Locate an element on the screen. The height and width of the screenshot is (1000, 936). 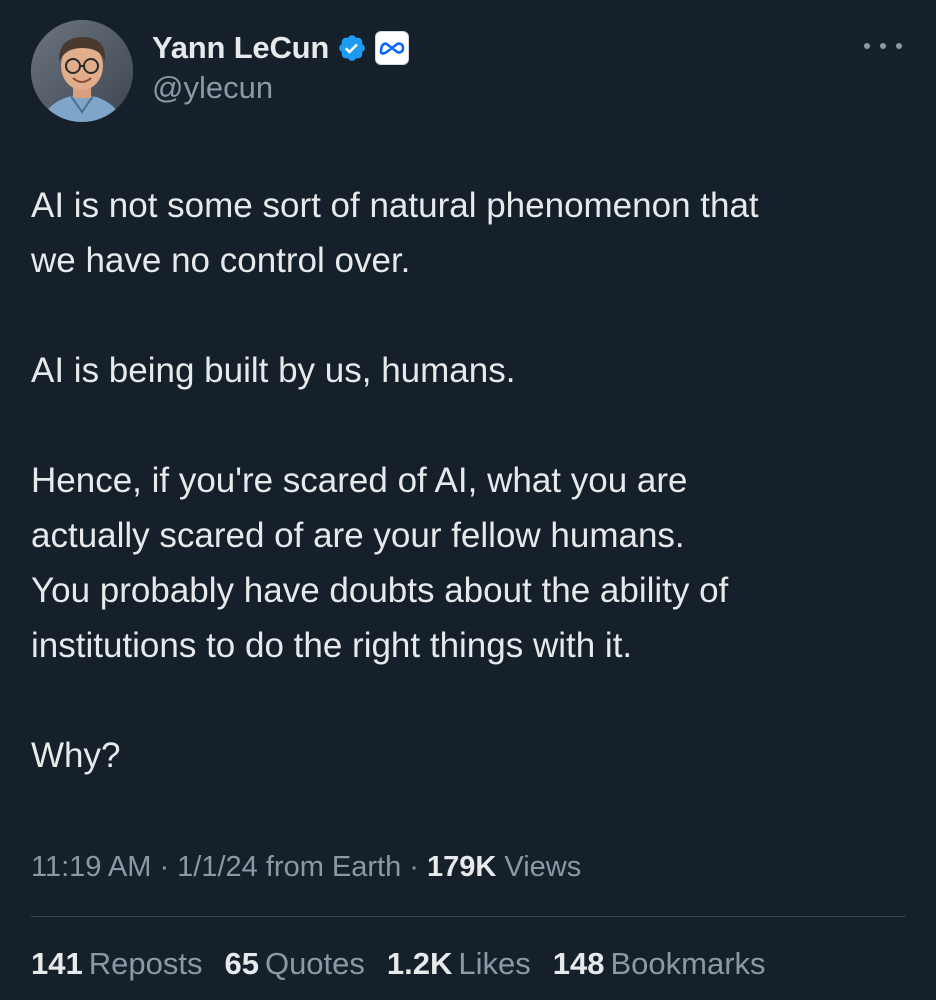
views-label: Views is located at coordinates (539, 867).